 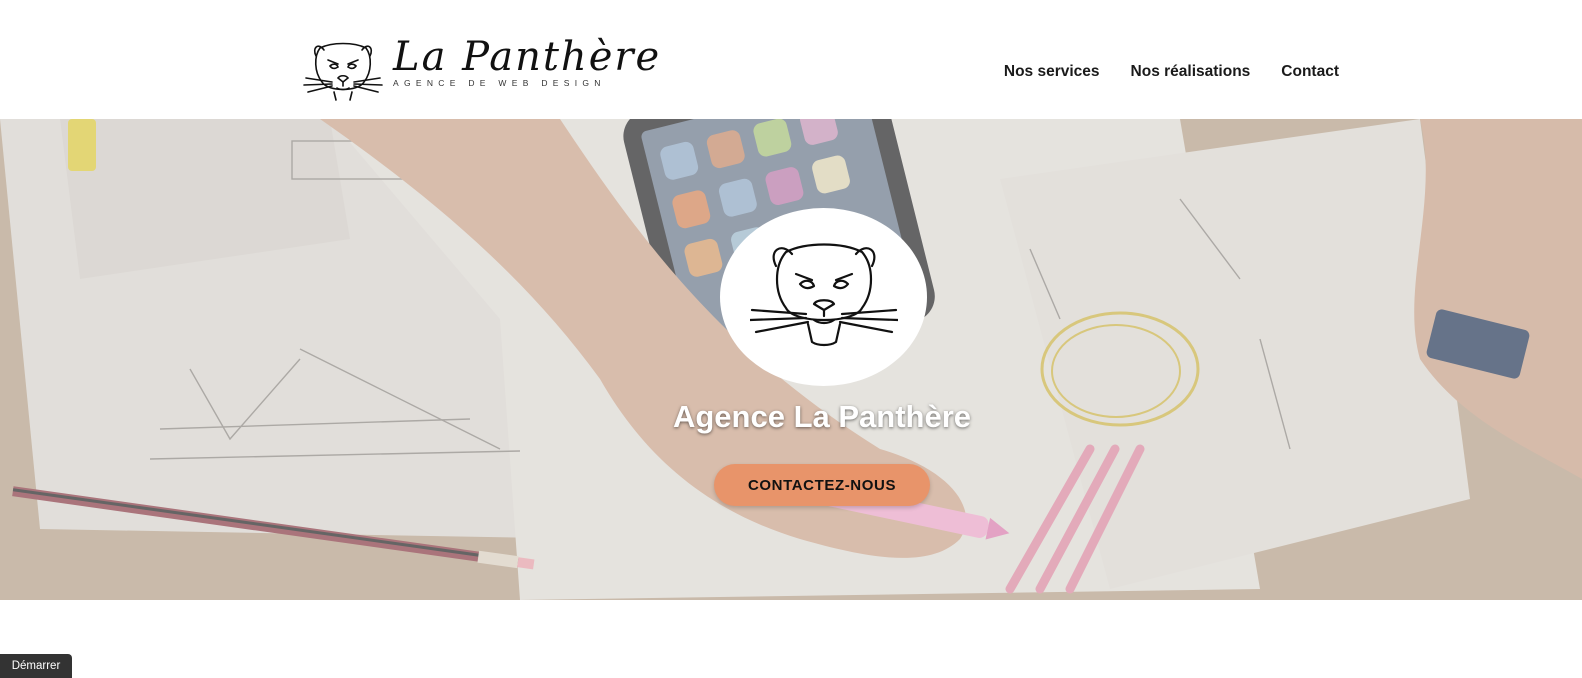 What do you see at coordinates (822, 485) in the screenshot?
I see `contact-us-button: CONTACTEZ-NOUS` at bounding box center [822, 485].